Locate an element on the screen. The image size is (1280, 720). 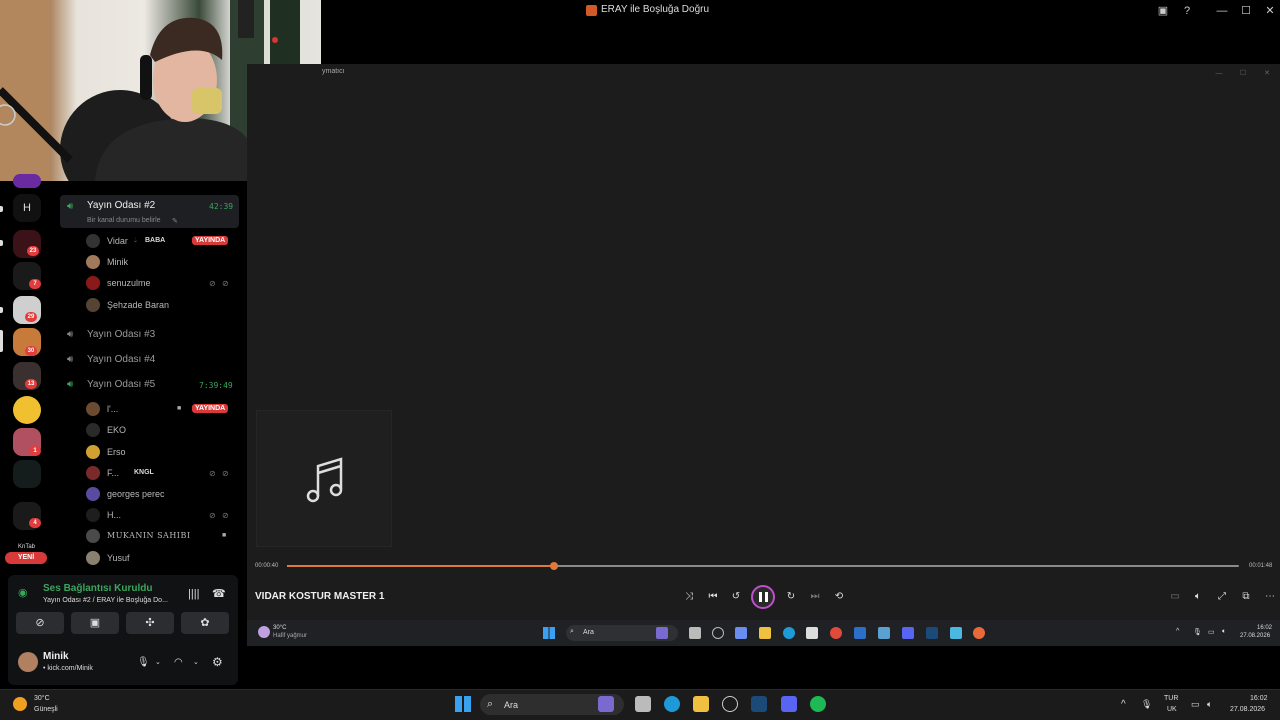
inner-mail-icon is located at coordinates (860, 633).